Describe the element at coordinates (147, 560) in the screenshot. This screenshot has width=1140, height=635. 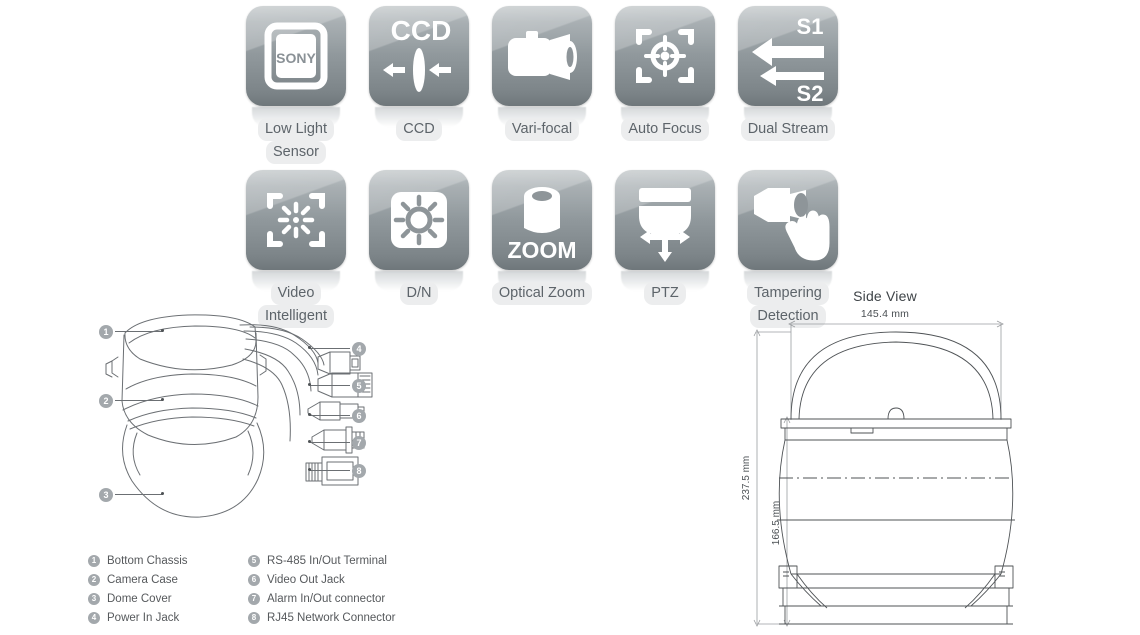
I see `legend-label: Bottom Chassis` at that location.